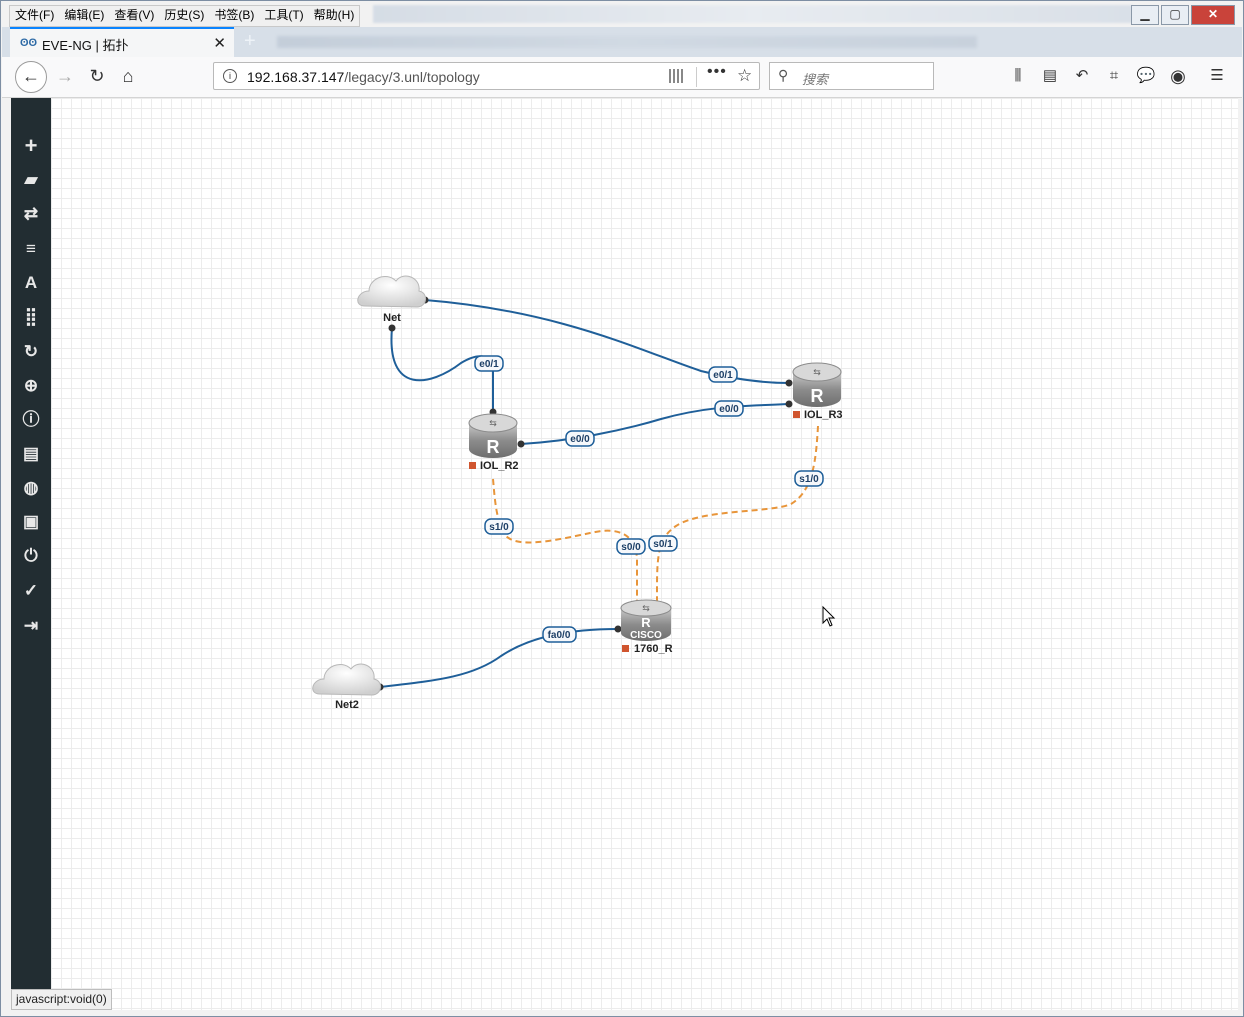 The width and height of the screenshot is (1244, 1017). I want to click on tab-title: EVE-NG | 拓扑, so click(85, 45).